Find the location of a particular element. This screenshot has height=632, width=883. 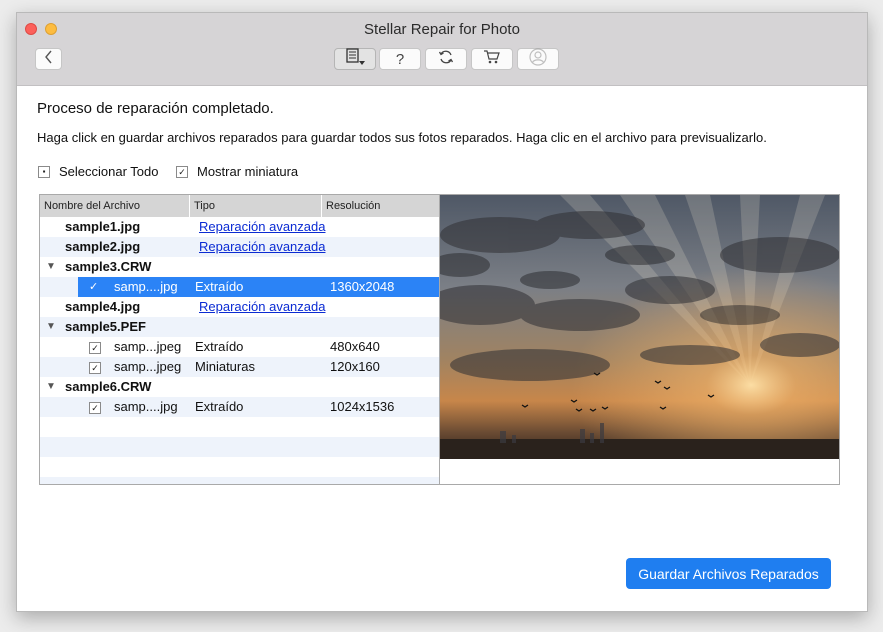

back-arrow-icon is located at coordinates (49, 59).